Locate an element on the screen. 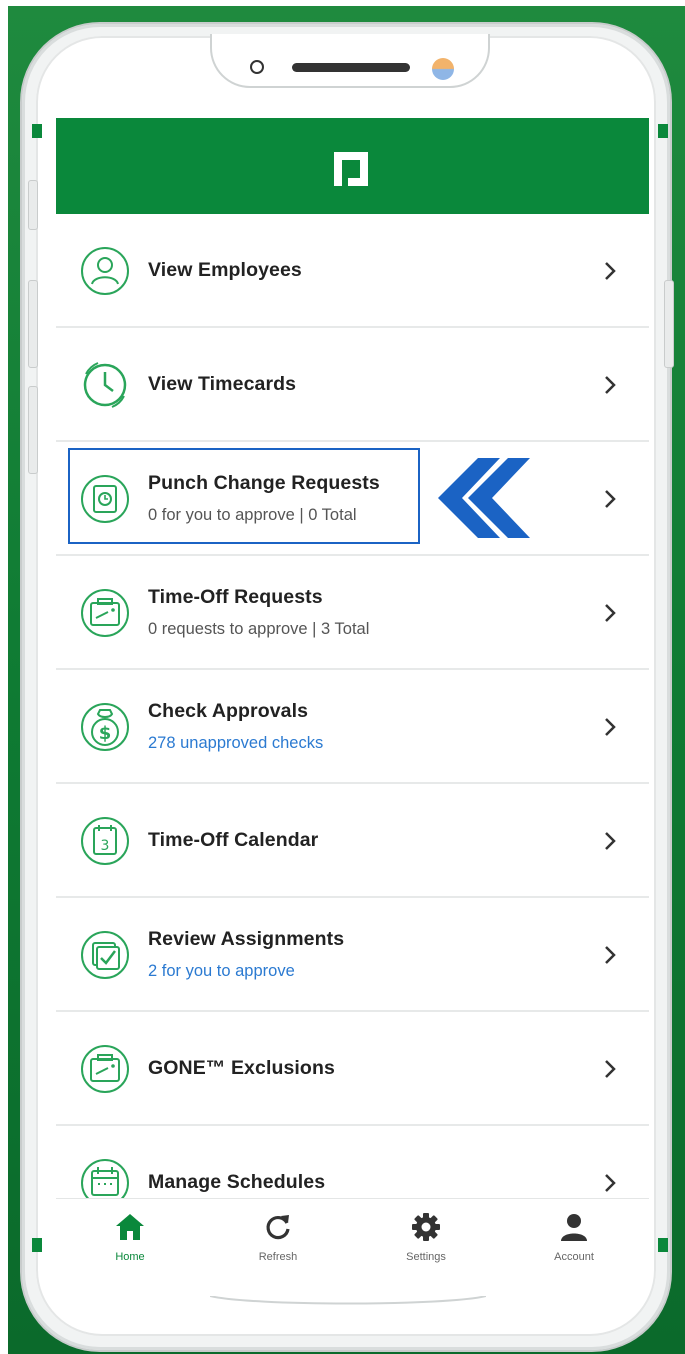  time-off-ticket-icon is located at coordinates (105, 613).